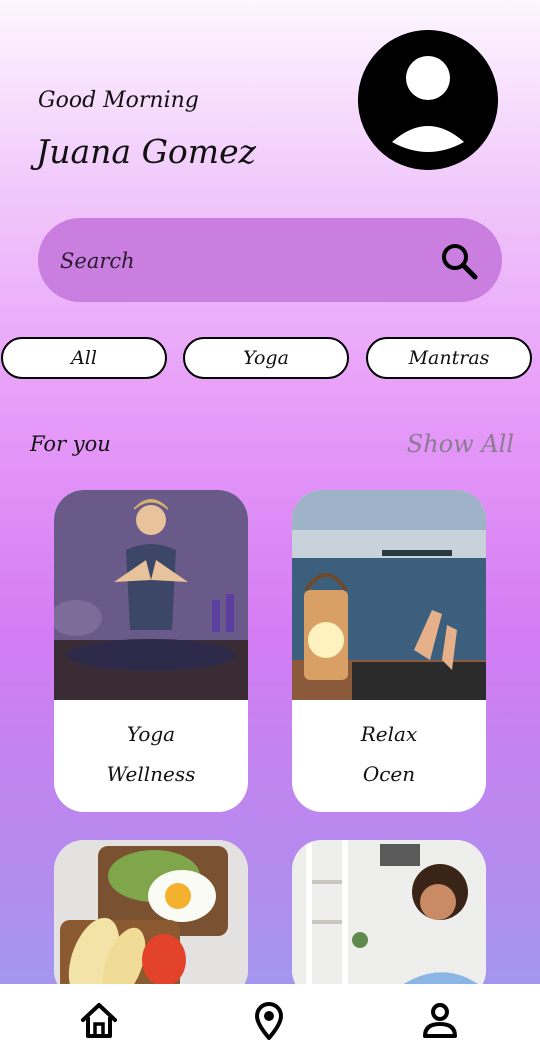 The image size is (540, 1052). I want to click on avatar, so click(428, 100).